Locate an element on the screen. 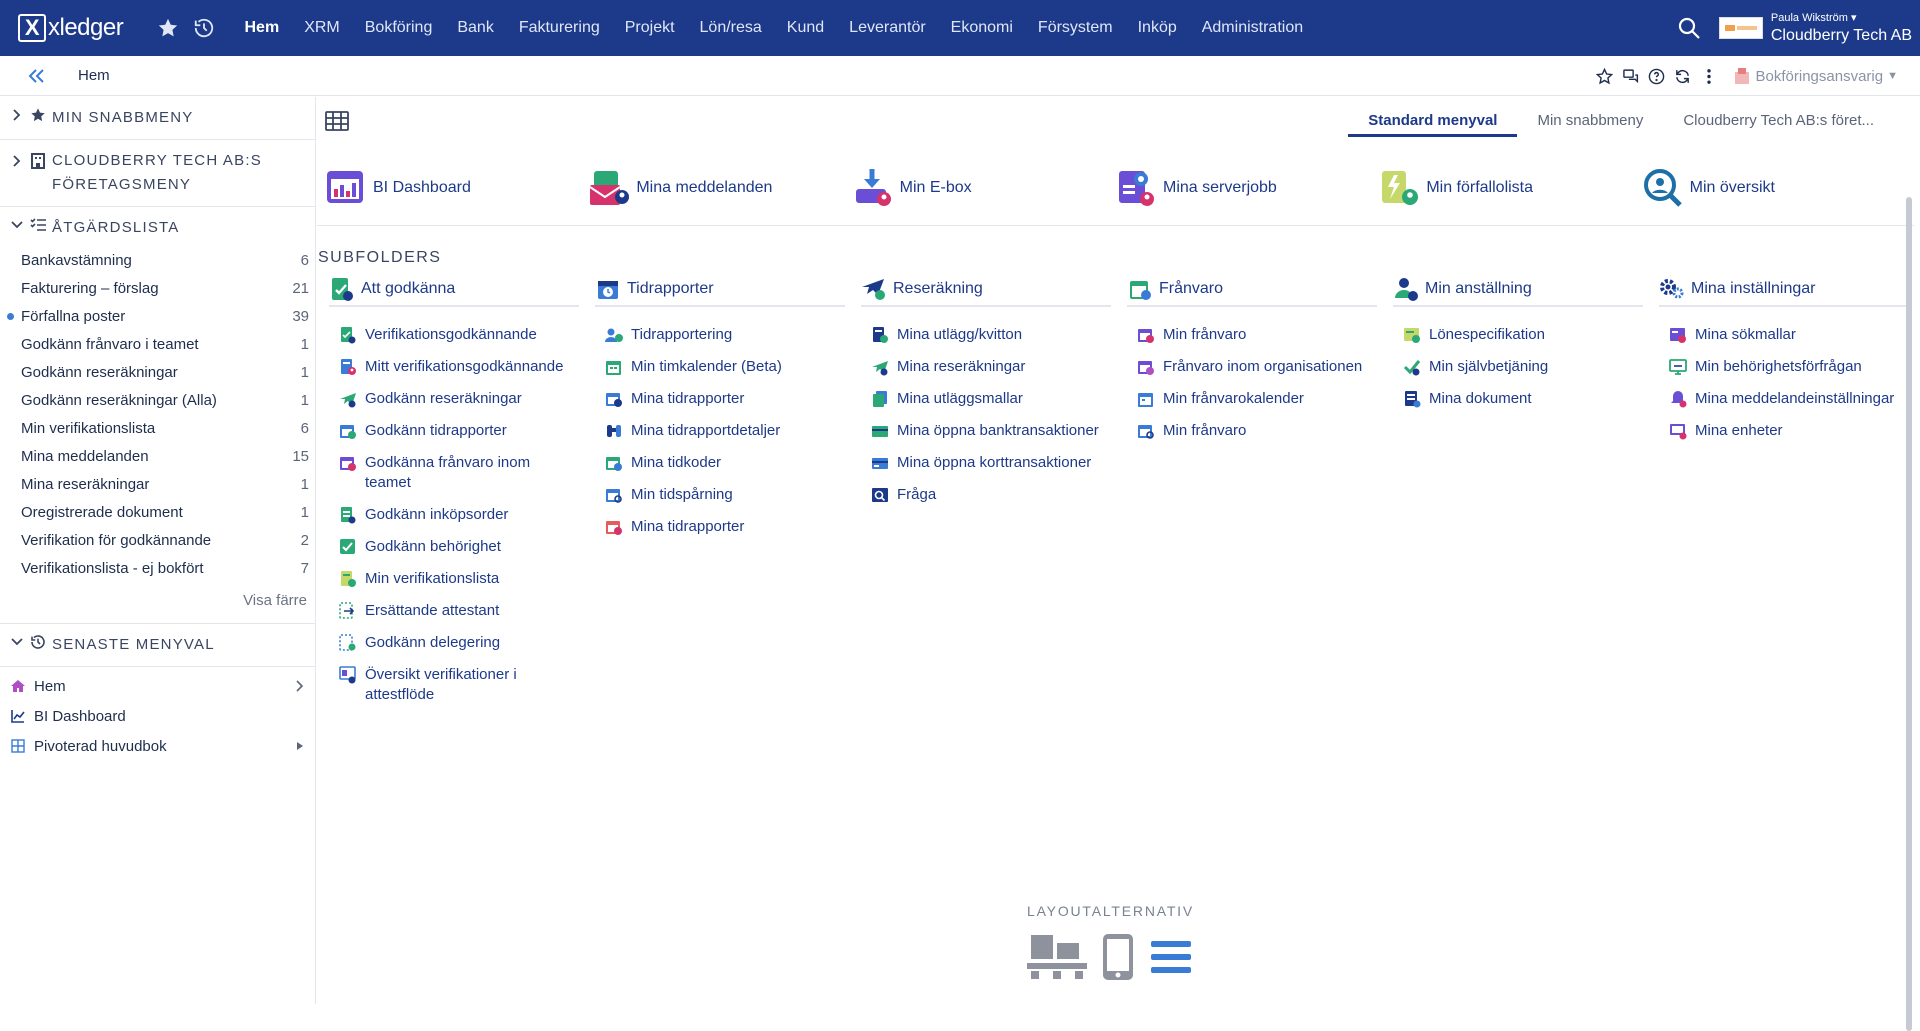  link-min-tidsparning: Min tidspårning is located at coordinates (728, 495).